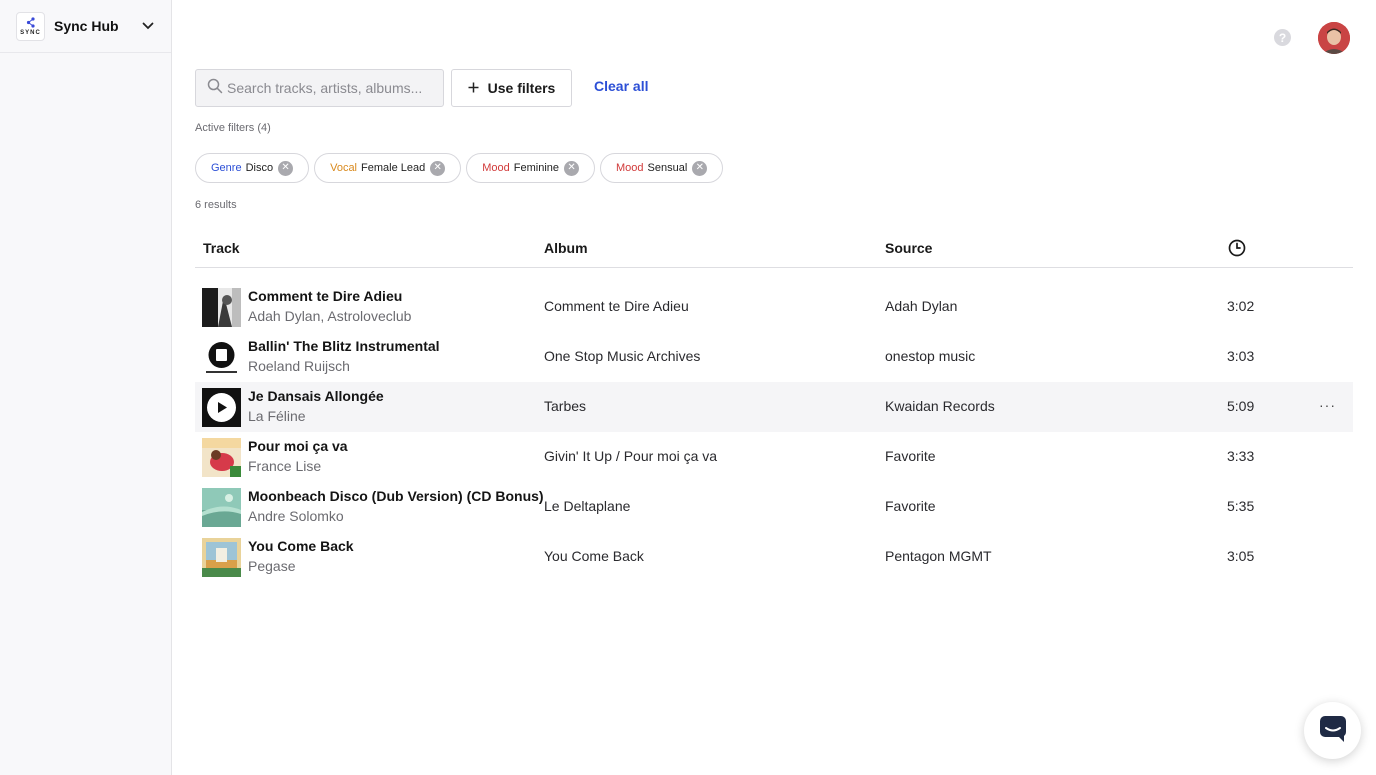 The height and width of the screenshot is (775, 1376). What do you see at coordinates (221, 248) in the screenshot?
I see `column-header-track: Track` at bounding box center [221, 248].